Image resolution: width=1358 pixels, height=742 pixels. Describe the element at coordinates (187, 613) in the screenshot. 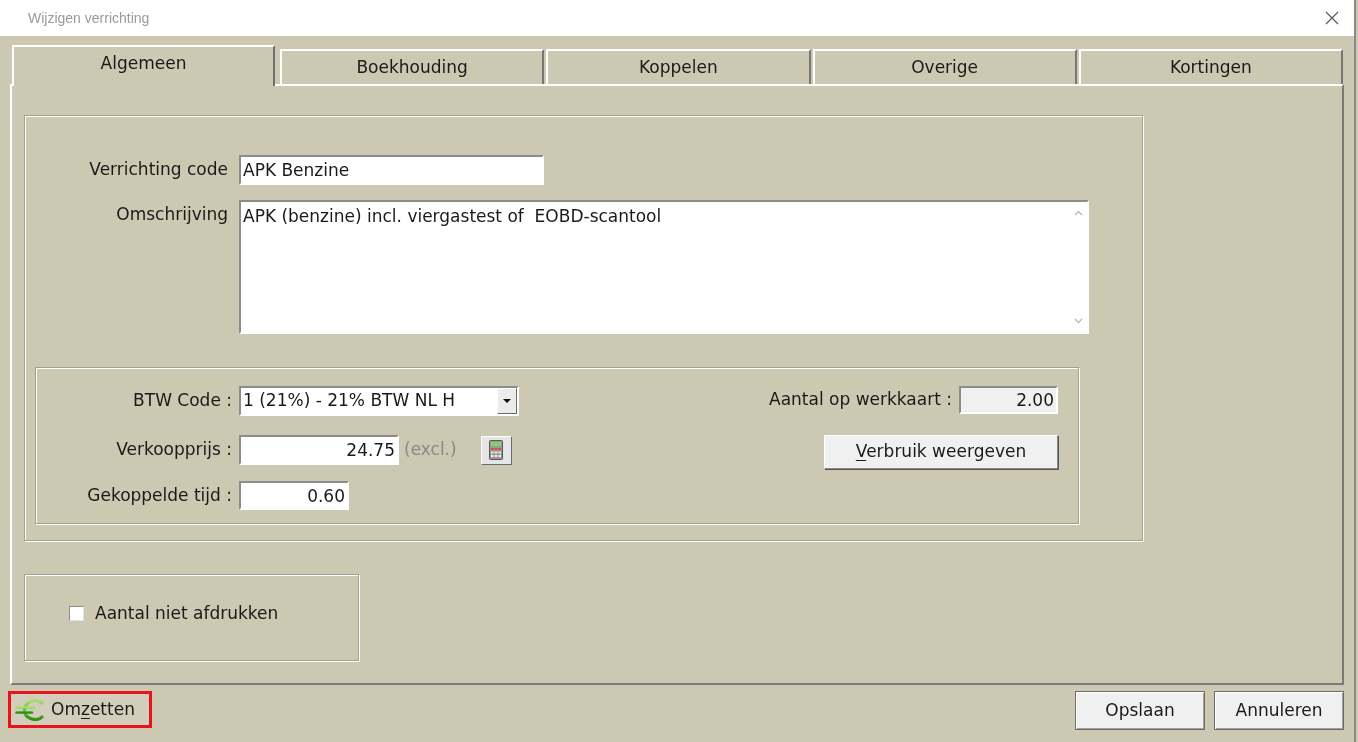

I see `checkbox-label: Aantal niet afdrukken` at that location.